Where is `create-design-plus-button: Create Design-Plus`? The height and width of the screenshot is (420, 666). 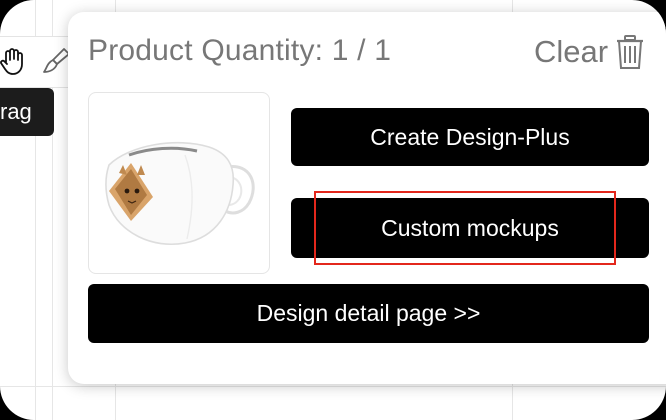 create-design-plus-button: Create Design-Plus is located at coordinates (470, 137).